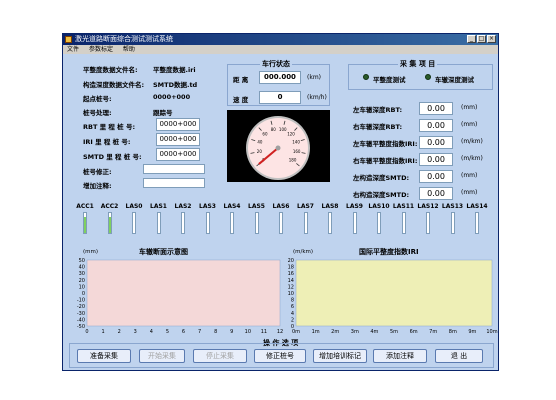 The image size is (556, 400). What do you see at coordinates (481, 39) in the screenshot?
I see `maximize-button: □` at bounding box center [481, 39].